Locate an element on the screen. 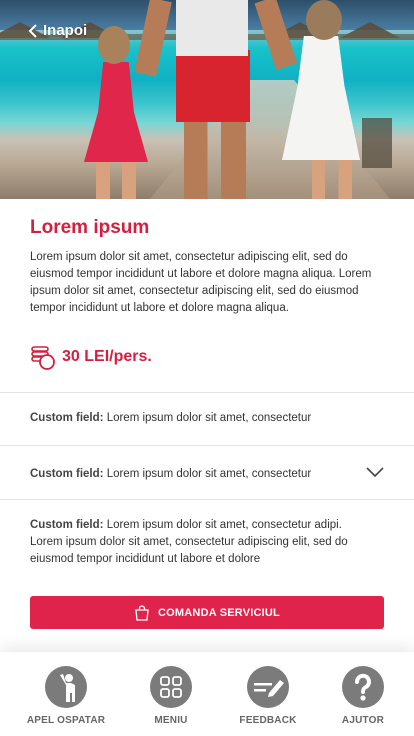  nav-label: FEEDBACK is located at coordinates (268, 720).